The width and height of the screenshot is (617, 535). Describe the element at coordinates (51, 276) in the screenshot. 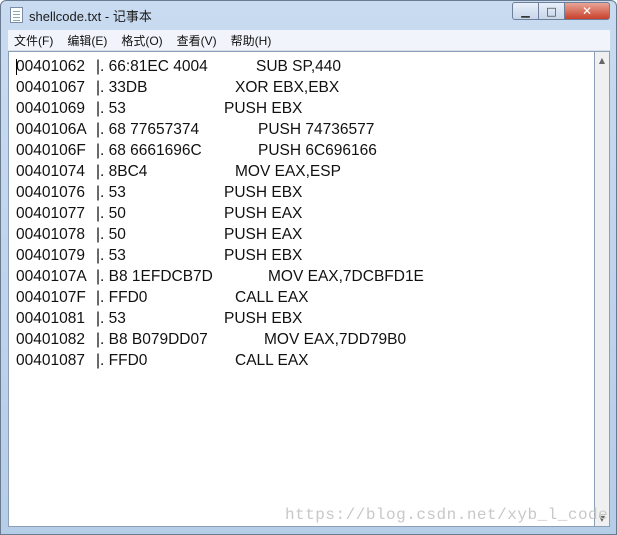

I see `address: 0040107A` at that location.